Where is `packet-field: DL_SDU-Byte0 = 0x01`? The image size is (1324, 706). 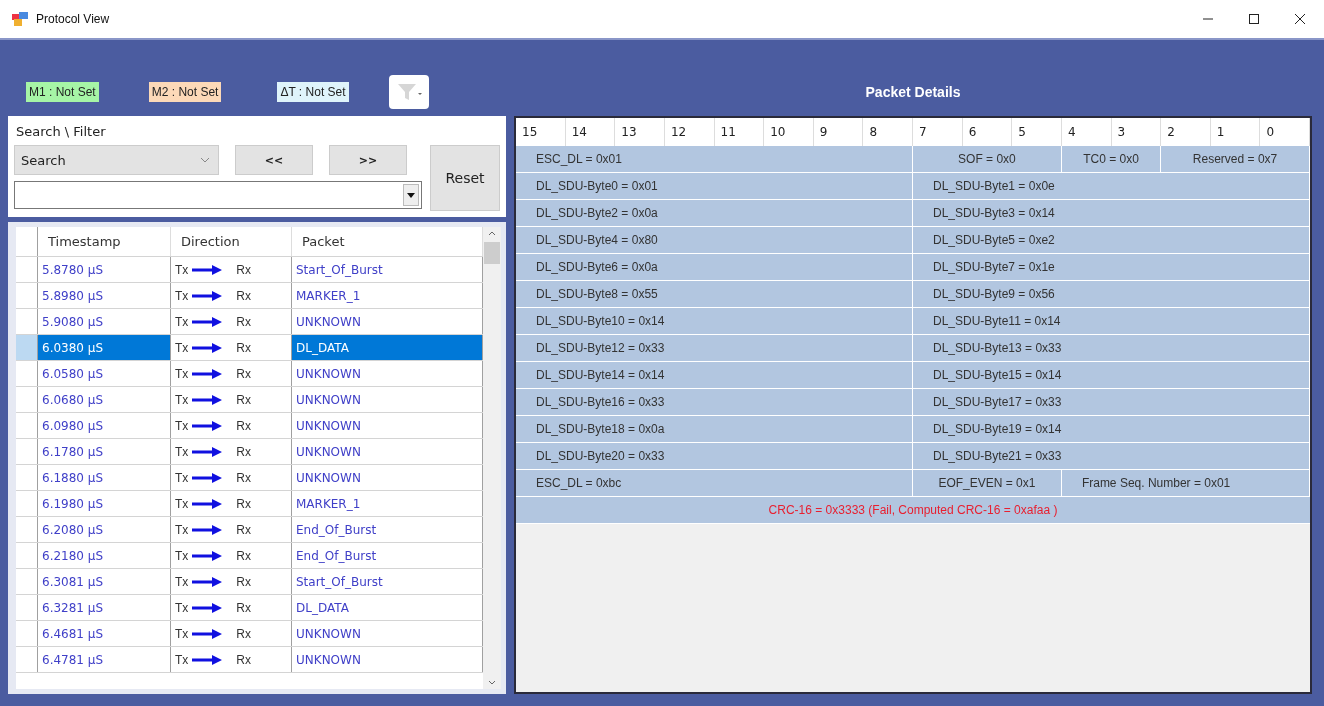 packet-field: DL_SDU-Byte0 = 0x01 is located at coordinates (714, 186).